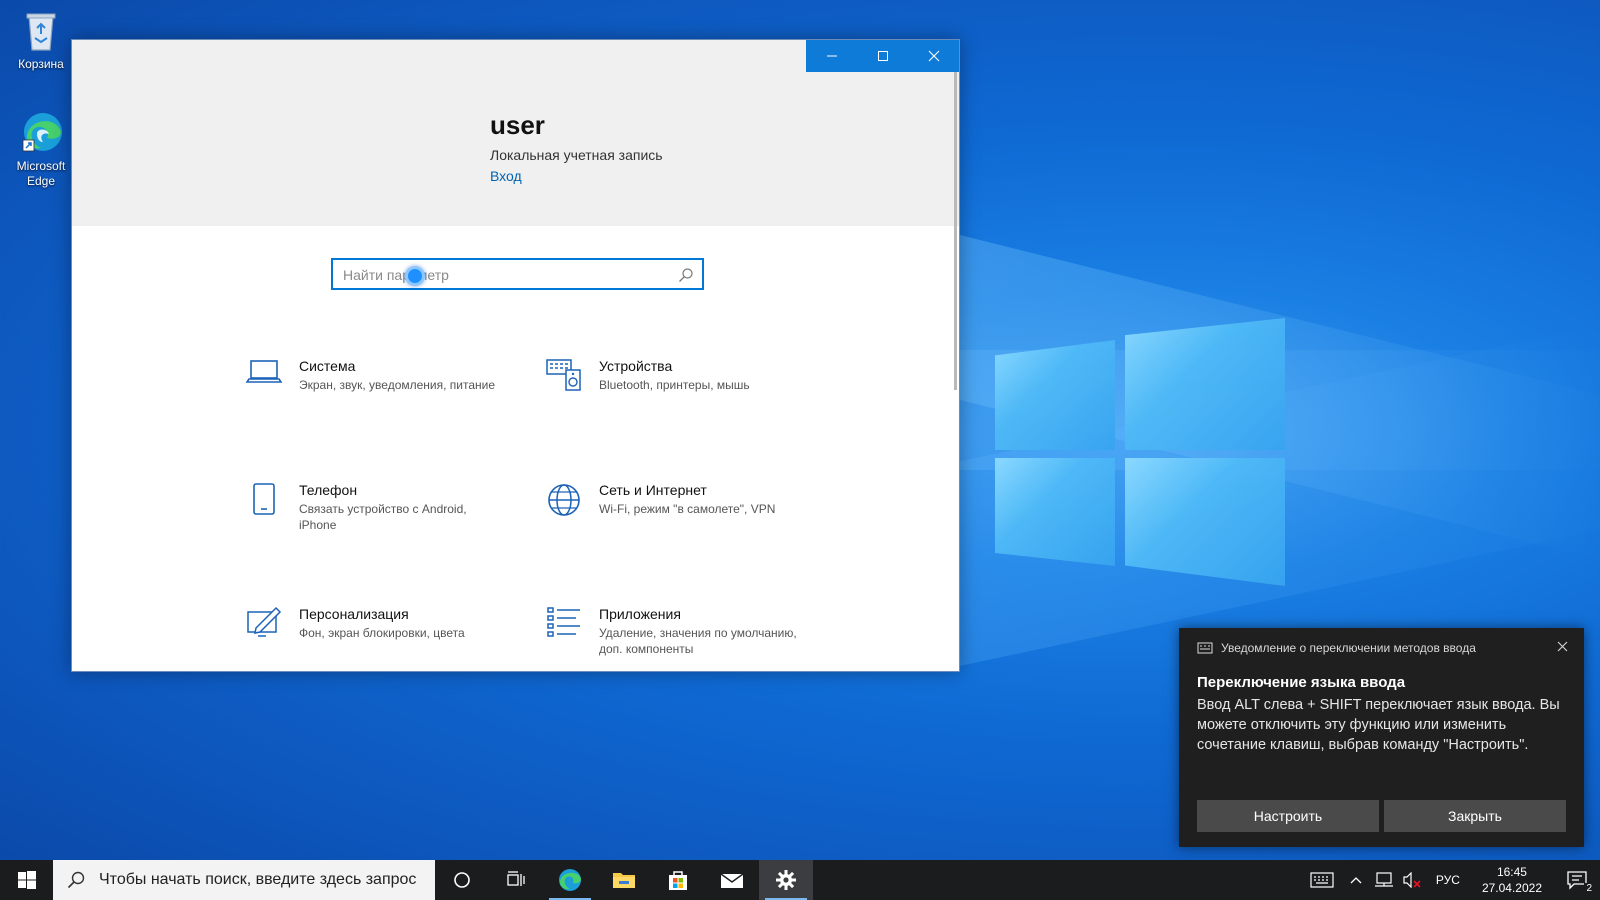 Image resolution: width=1600 pixels, height=900 pixels. I want to click on taskbar-settings, so click(786, 880).